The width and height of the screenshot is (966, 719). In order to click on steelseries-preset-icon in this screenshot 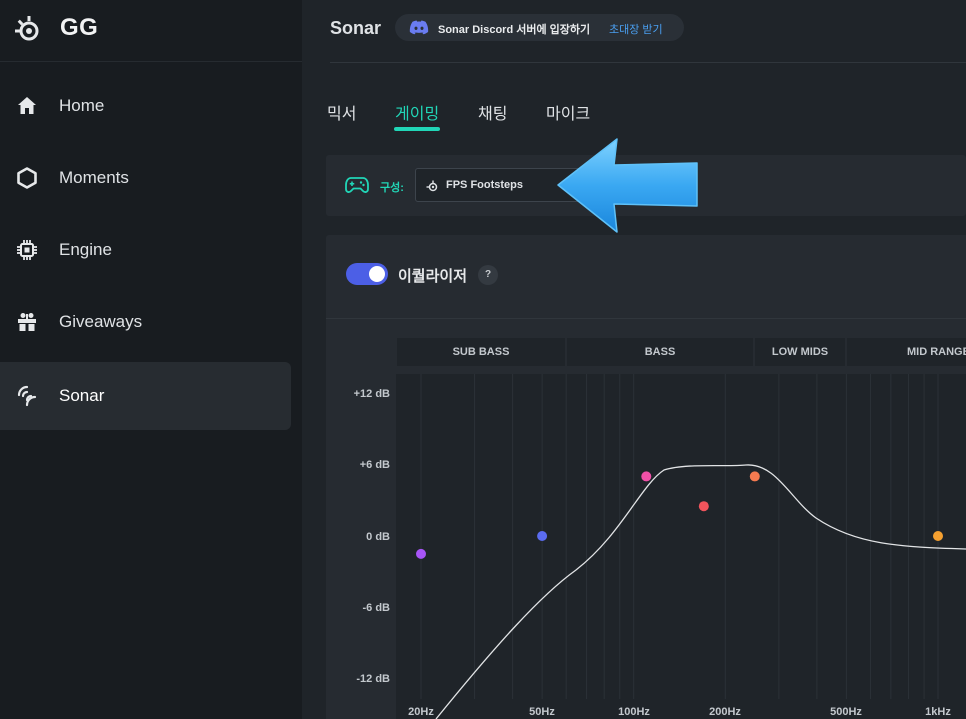, I will do `click(432, 186)`.